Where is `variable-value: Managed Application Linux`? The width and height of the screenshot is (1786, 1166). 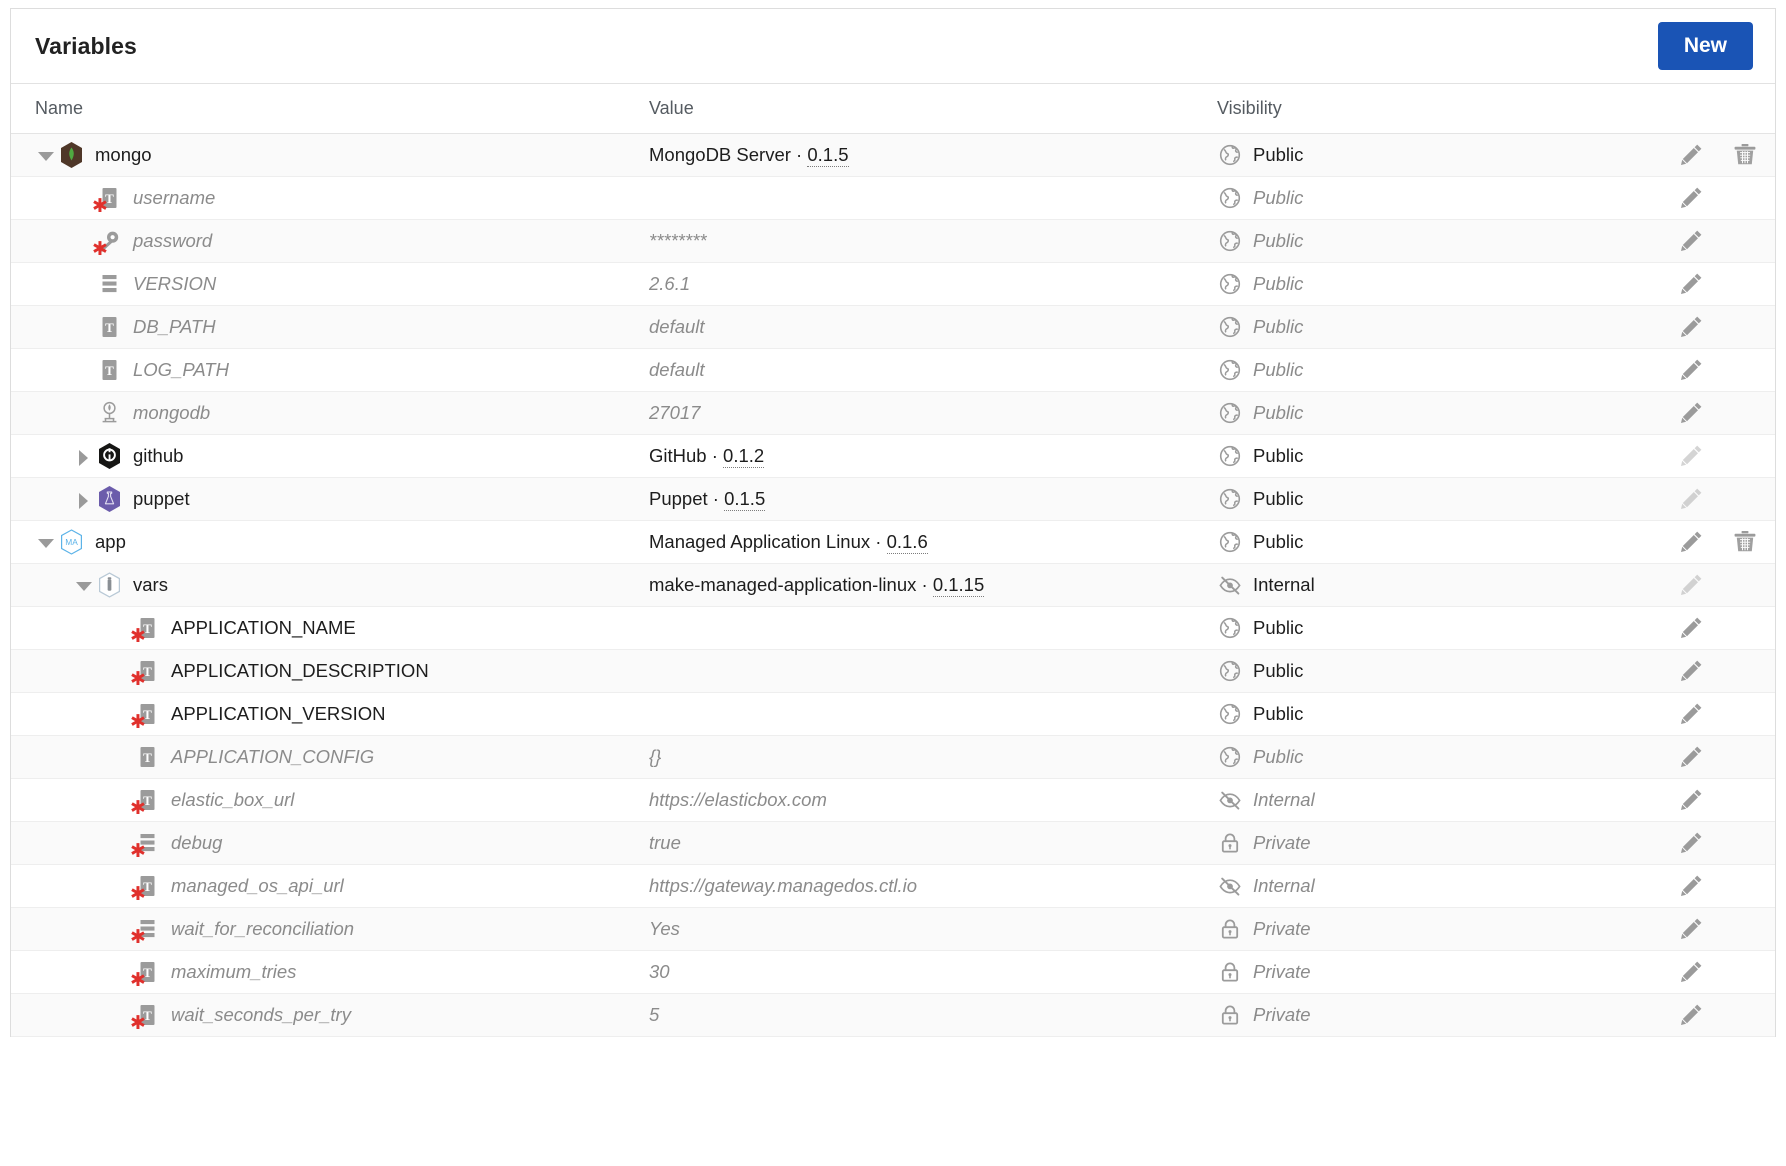 variable-value: Managed Application Linux is located at coordinates (760, 541).